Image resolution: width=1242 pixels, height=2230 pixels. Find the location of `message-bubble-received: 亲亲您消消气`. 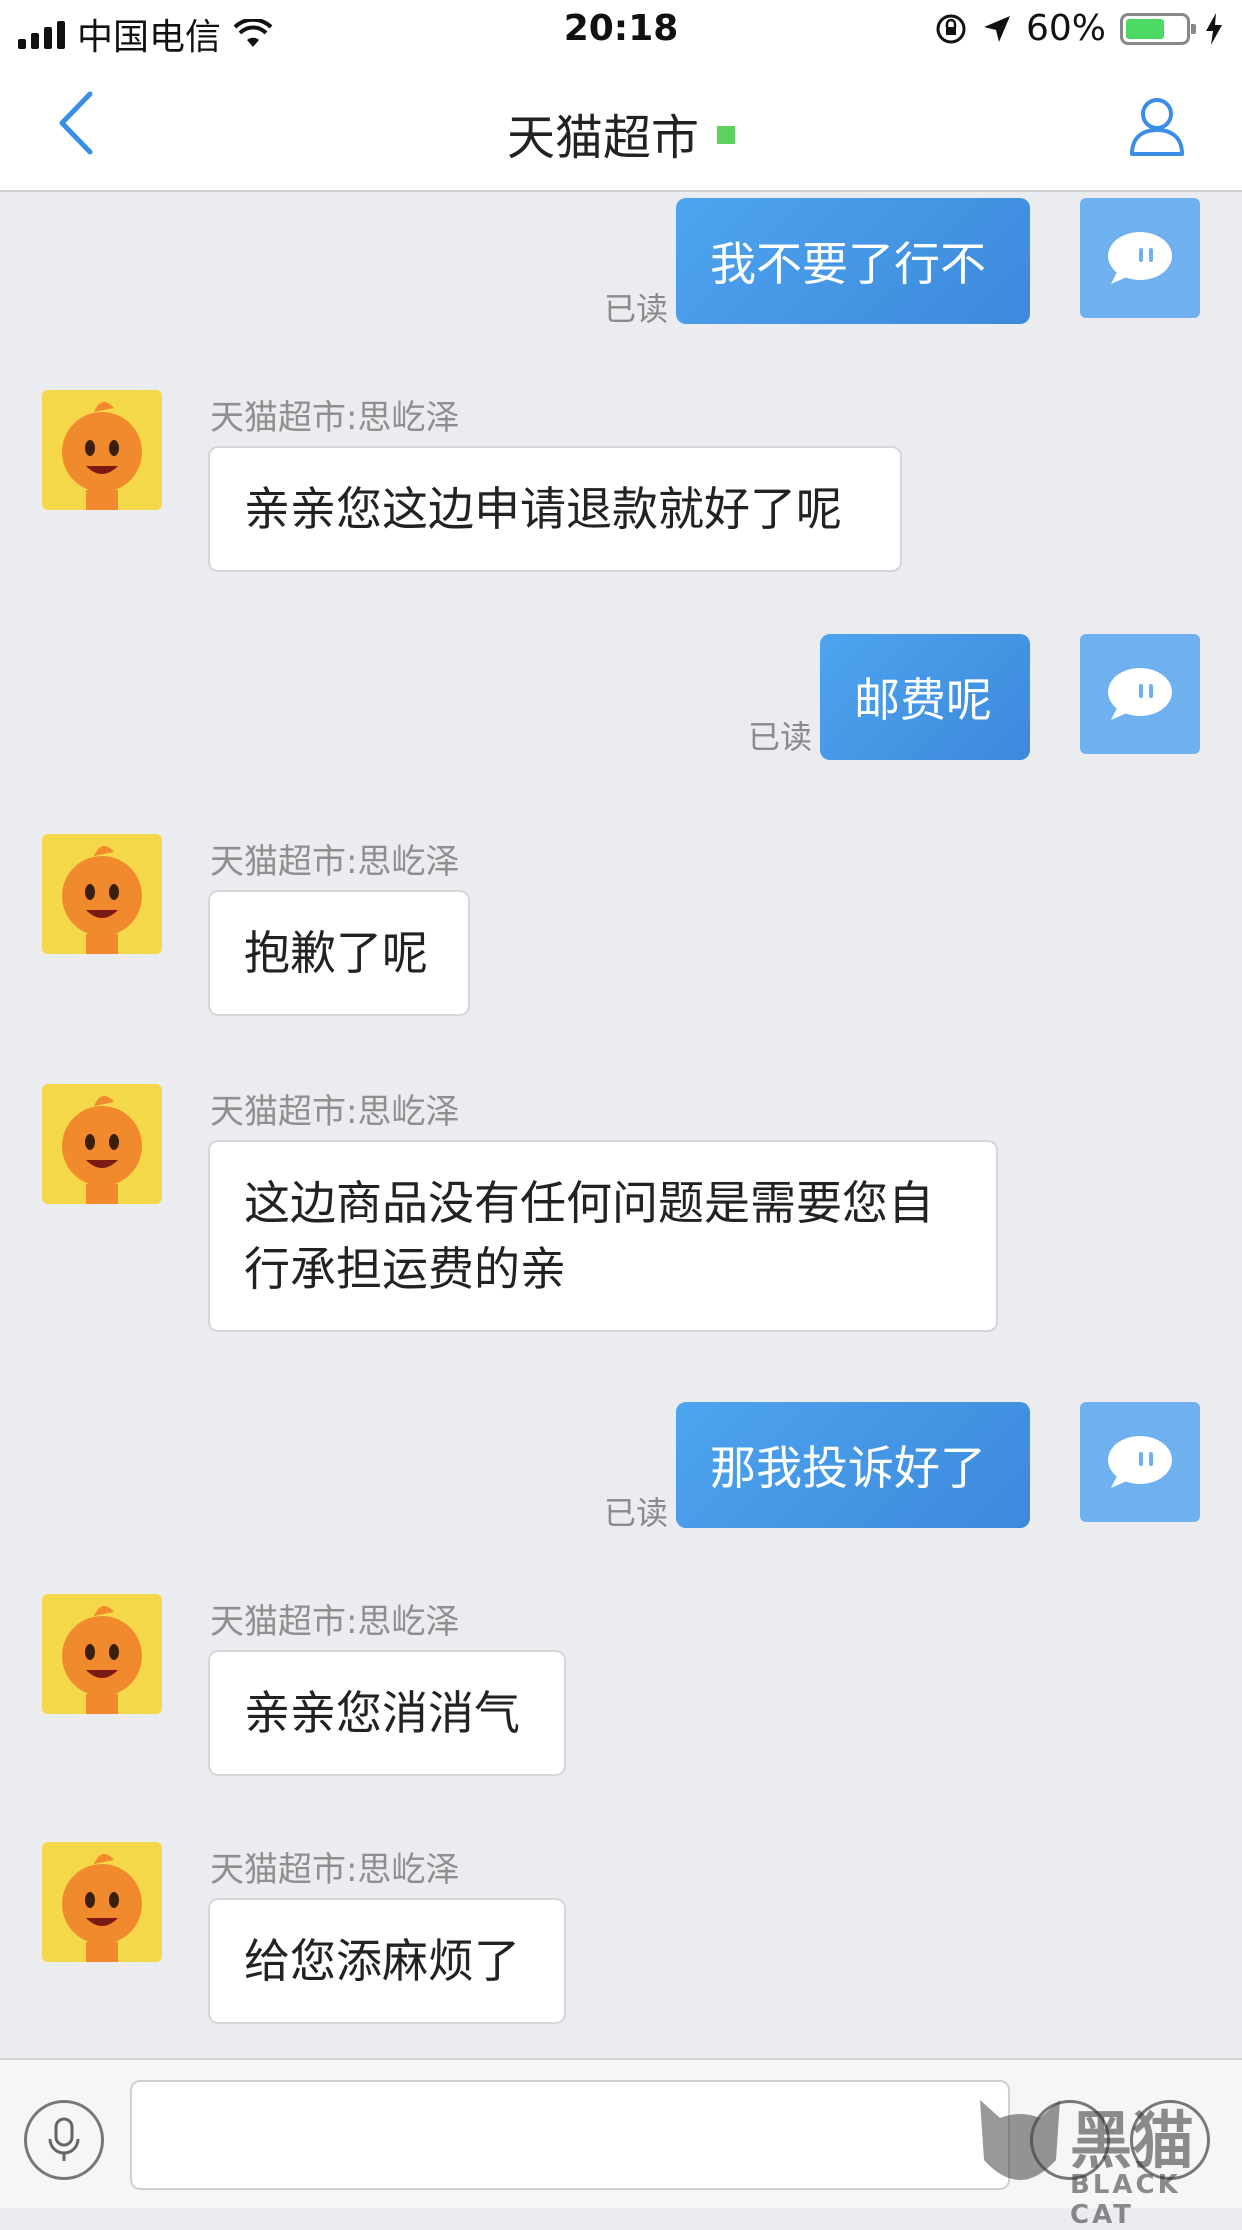

message-bubble-received: 亲亲您消消气 is located at coordinates (387, 1713).